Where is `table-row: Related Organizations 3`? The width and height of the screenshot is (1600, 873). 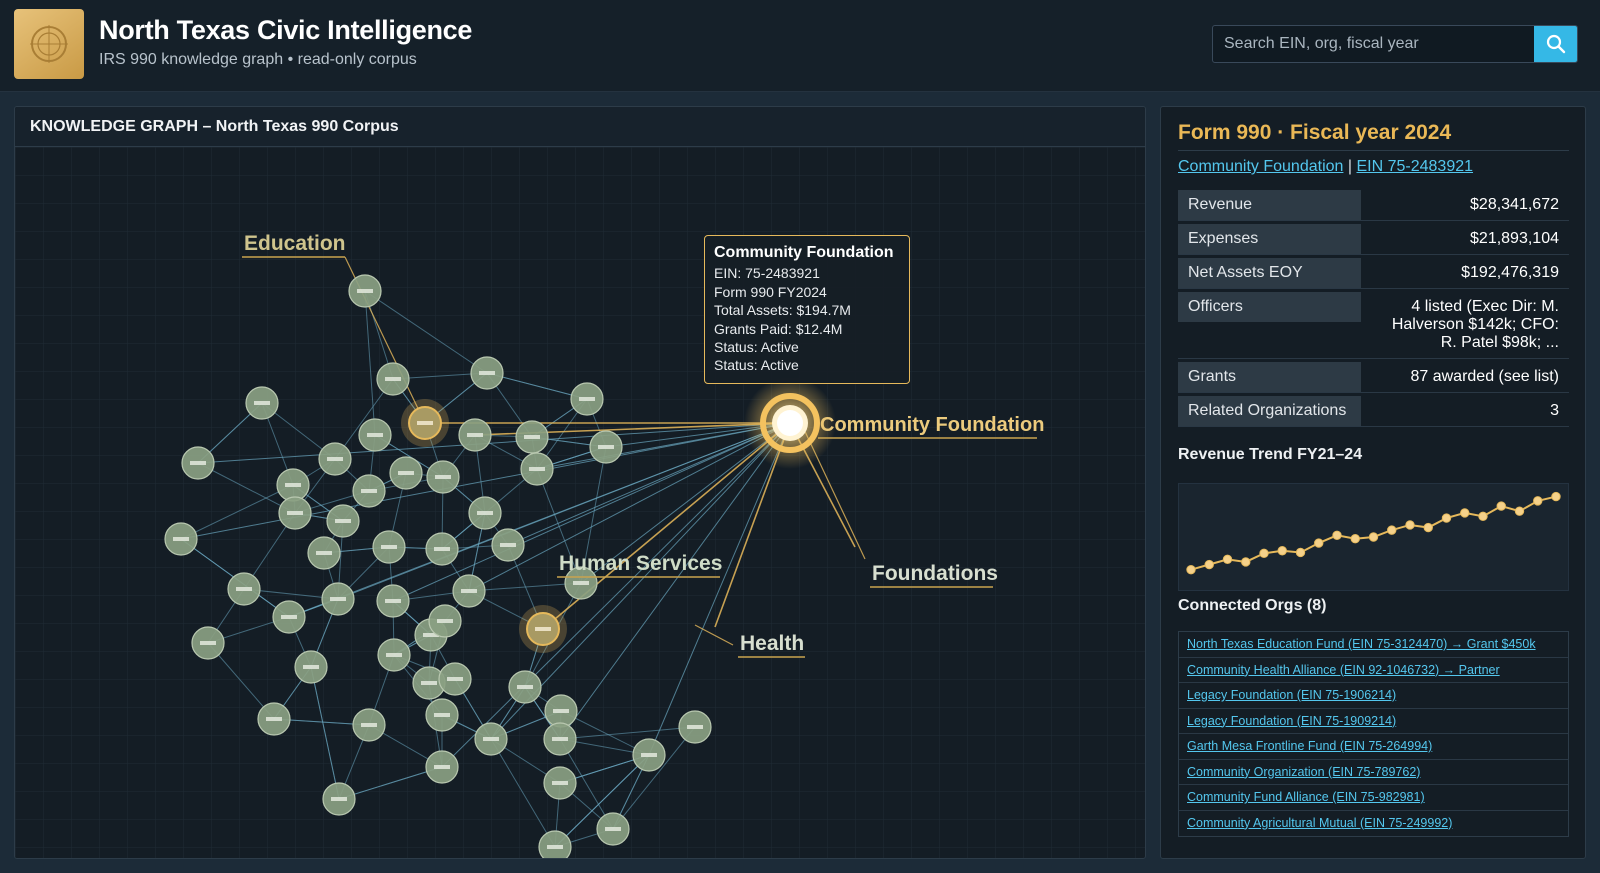 table-row: Related Organizations 3 is located at coordinates (1373, 411).